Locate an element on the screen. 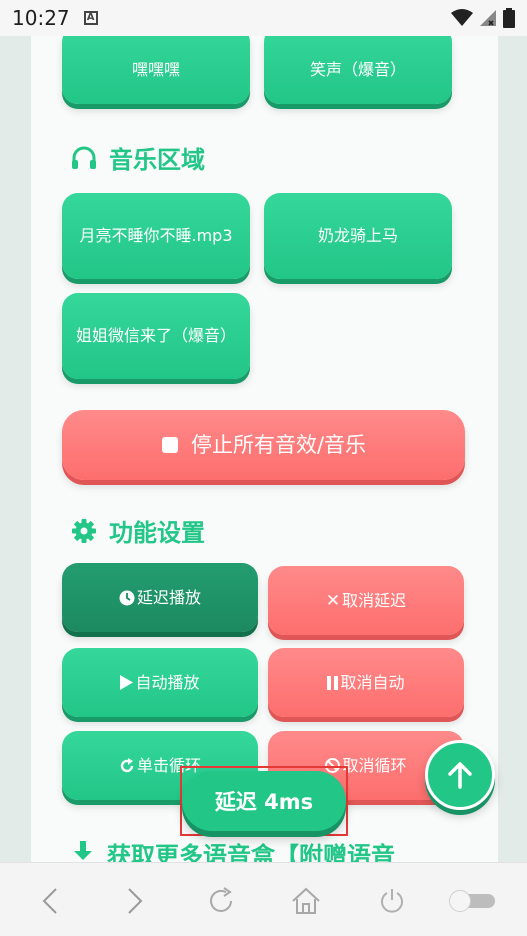 The image size is (527, 936). music-button-moon: 月亮不睡你不睡.mp3 is located at coordinates (156, 236).